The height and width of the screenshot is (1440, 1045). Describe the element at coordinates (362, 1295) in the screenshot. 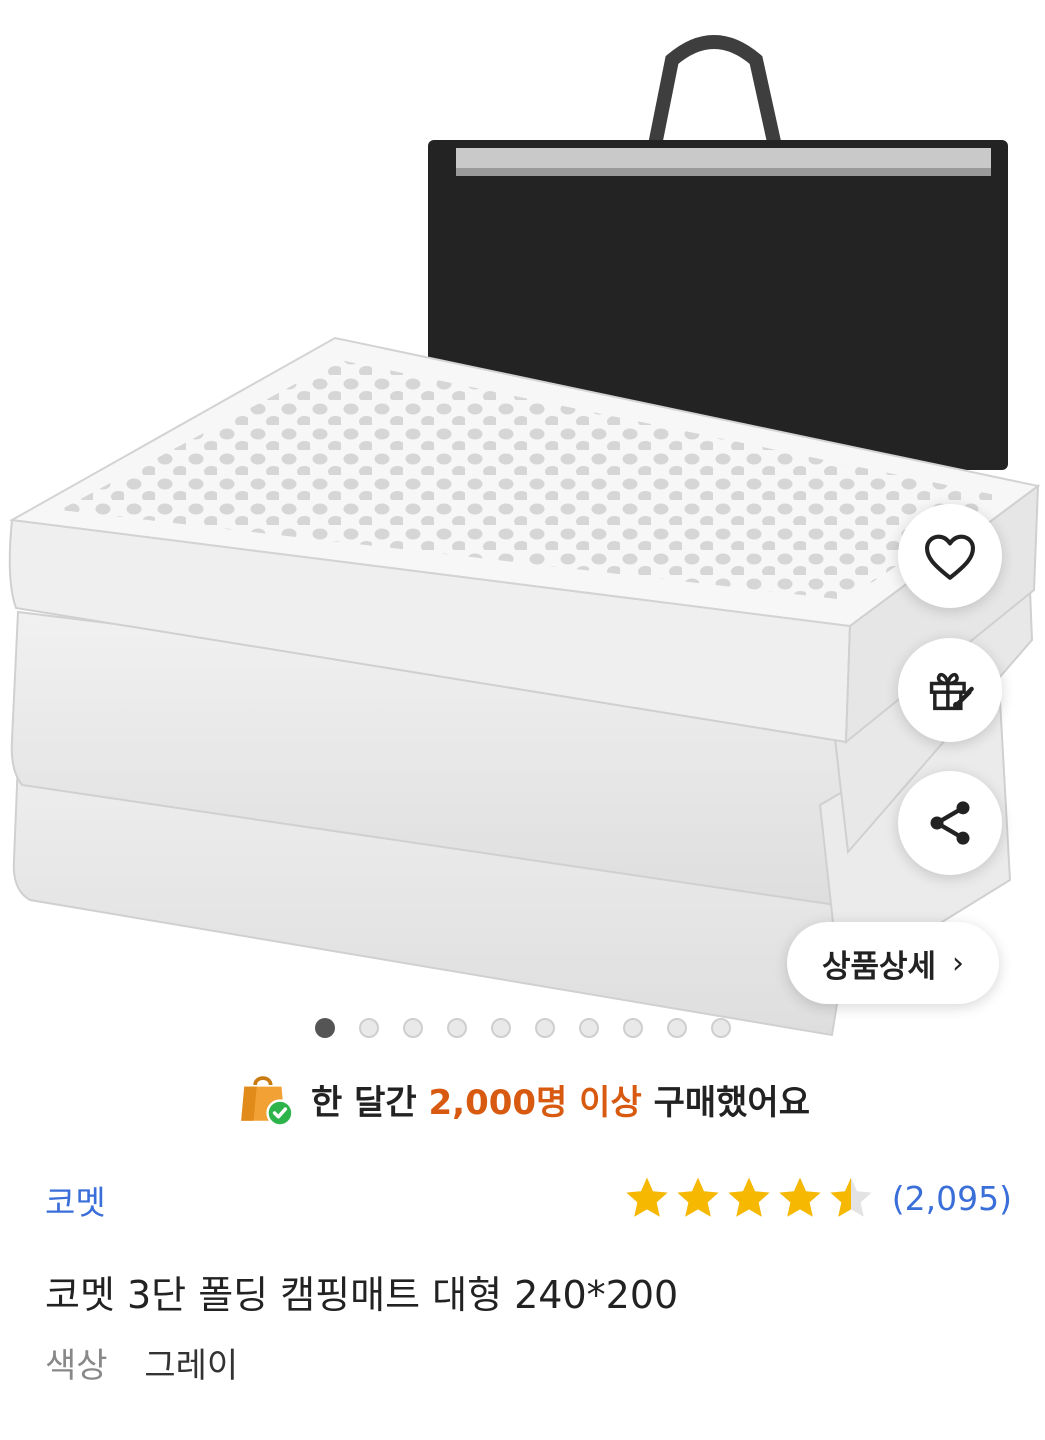

I see `product-title: 코멧 3단 폴딩 캠핑매트 대형 240*200` at that location.